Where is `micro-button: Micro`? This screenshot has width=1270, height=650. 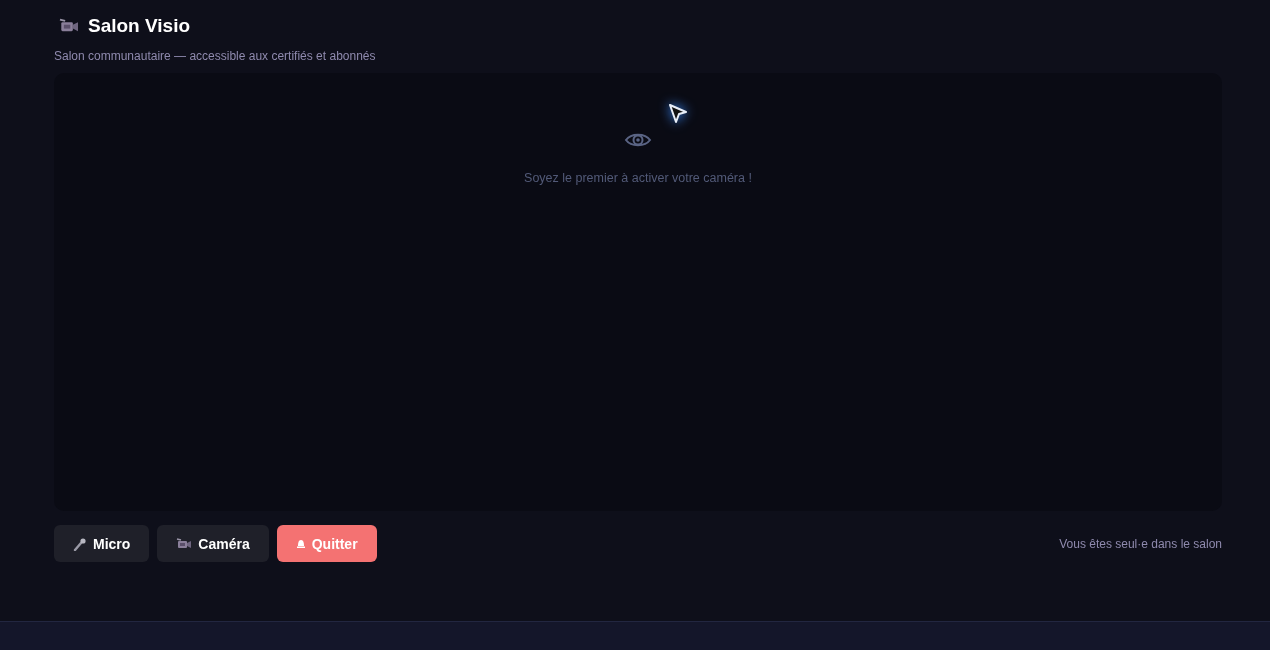 micro-button: Micro is located at coordinates (102, 543).